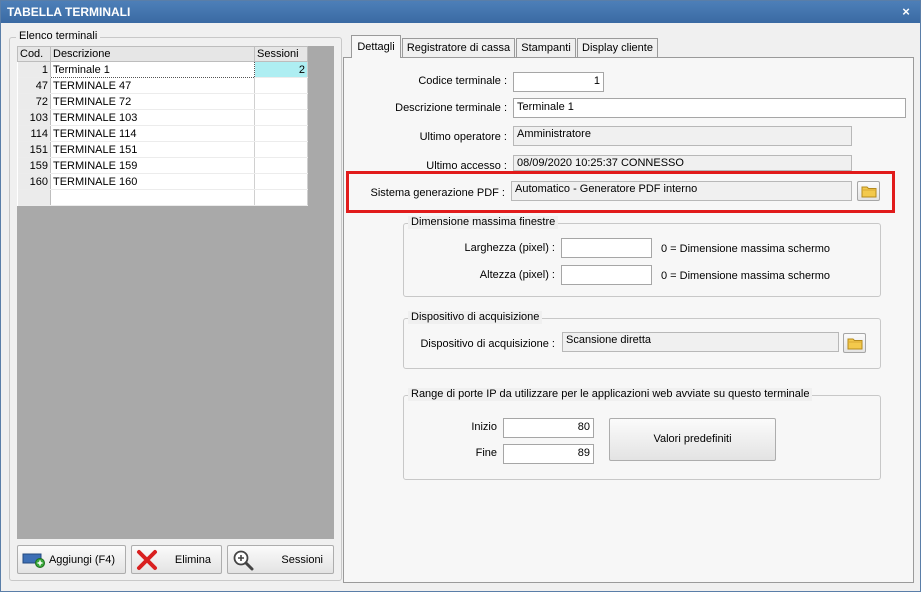 The height and width of the screenshot is (592, 921). I want to click on row-description: Terminale 1, so click(152, 69).